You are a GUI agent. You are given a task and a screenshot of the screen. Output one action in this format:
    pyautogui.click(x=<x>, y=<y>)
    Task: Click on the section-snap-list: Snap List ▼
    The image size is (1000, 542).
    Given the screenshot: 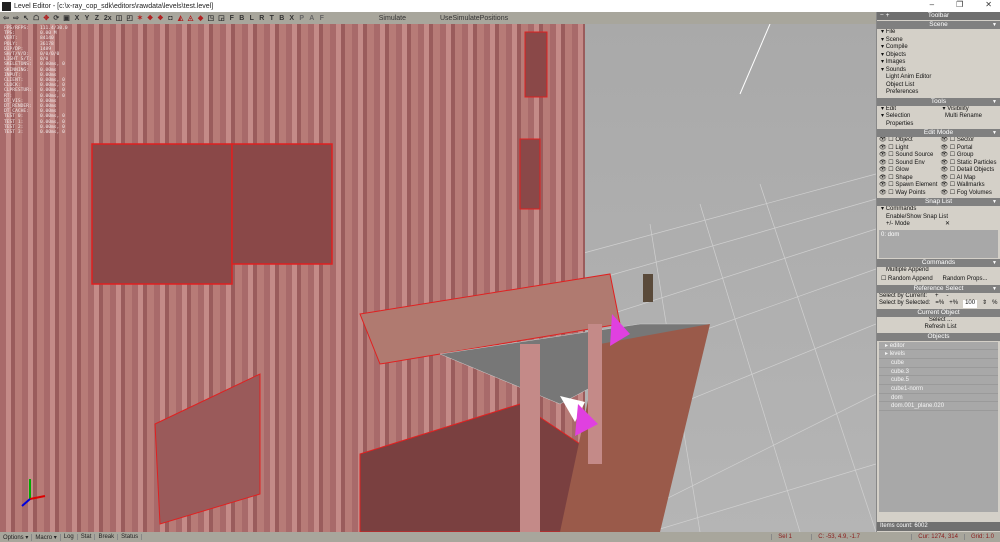 What is the action you would take?
    pyautogui.click(x=938, y=202)
    